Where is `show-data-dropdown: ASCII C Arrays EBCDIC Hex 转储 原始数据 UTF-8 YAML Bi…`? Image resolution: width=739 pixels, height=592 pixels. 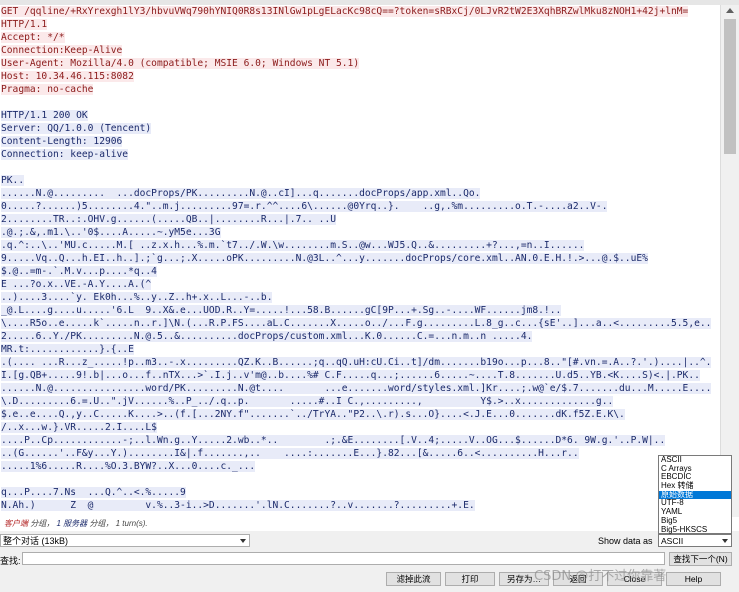 show-data-dropdown: ASCII C Arrays EBCDIC Hex 转储 原始数据 UTF-8 YAML Bi… is located at coordinates (695, 494).